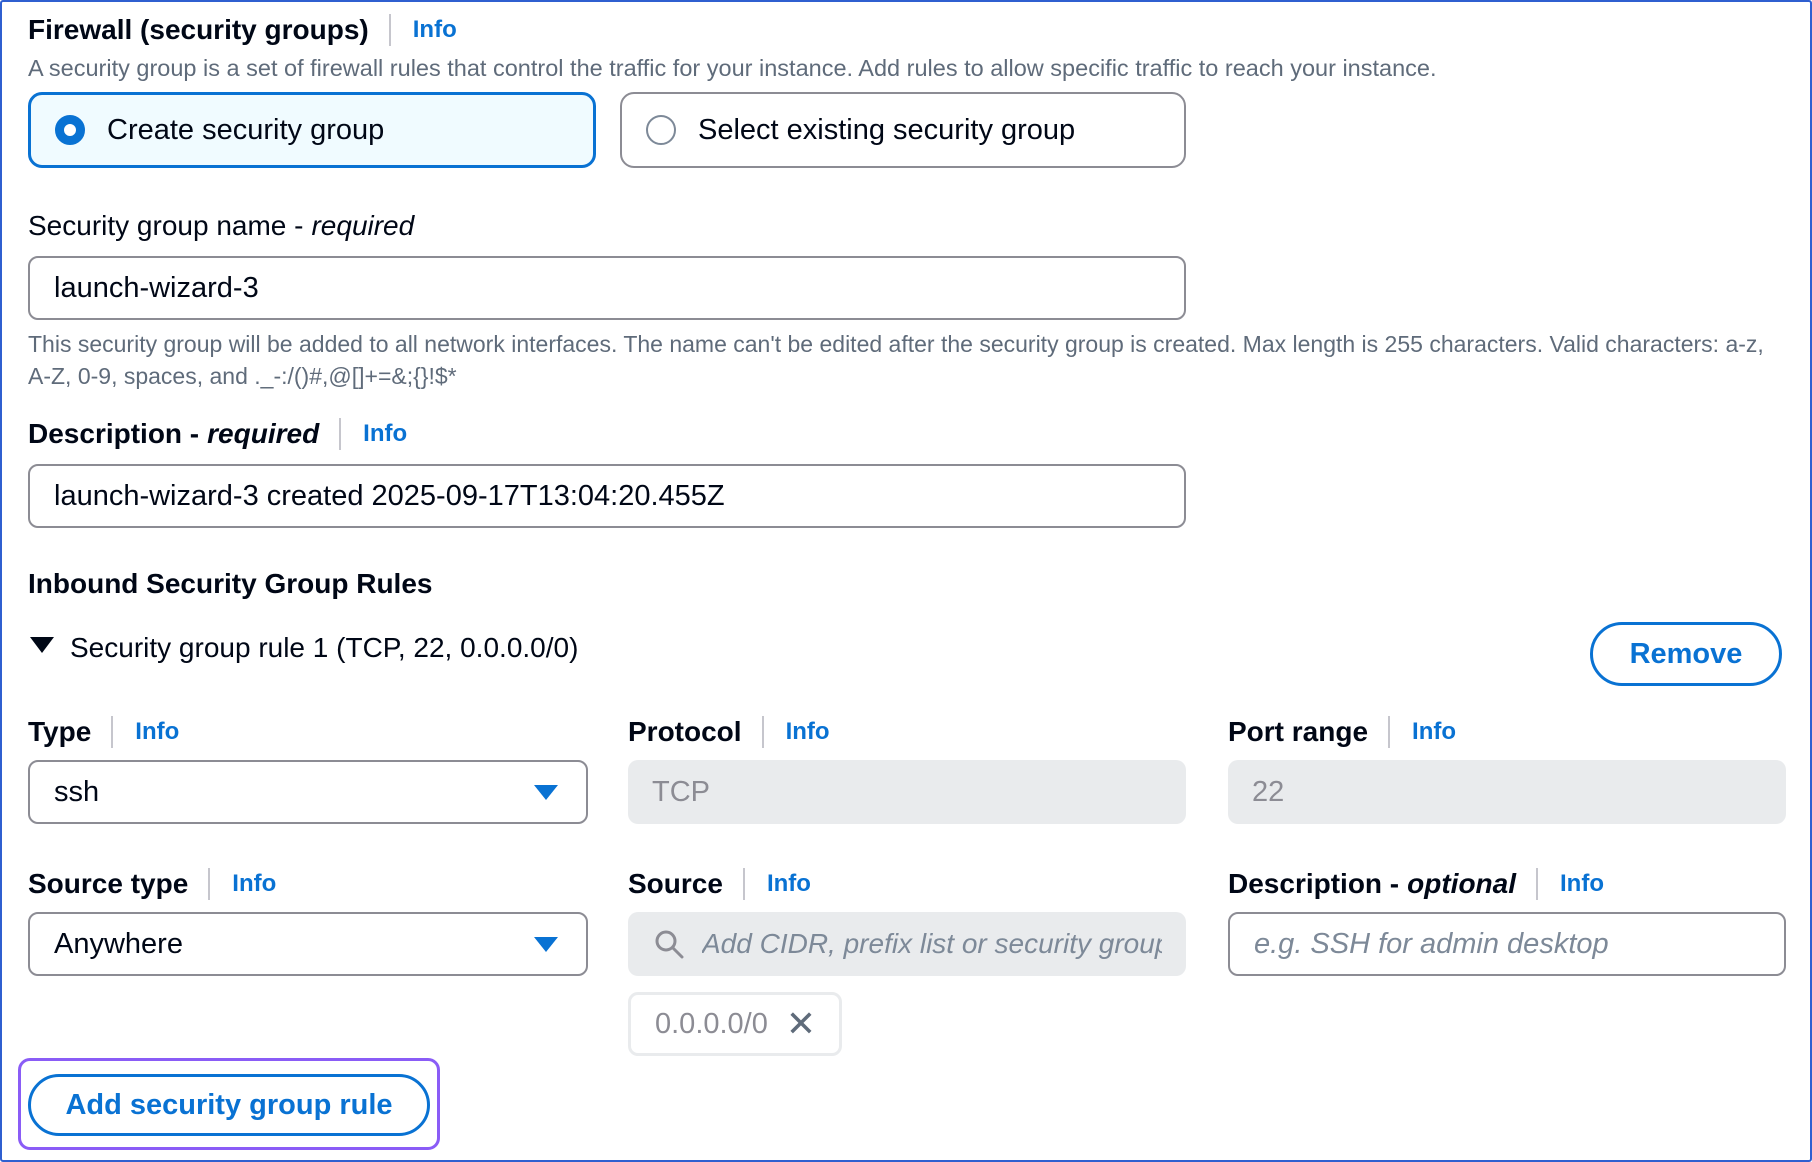  I want to click on create-security-group-label: Create security group, so click(246, 129).